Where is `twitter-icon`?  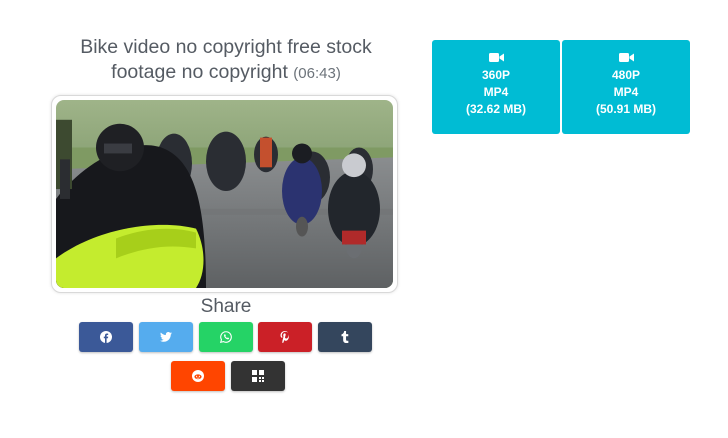 twitter-icon is located at coordinates (166, 337).